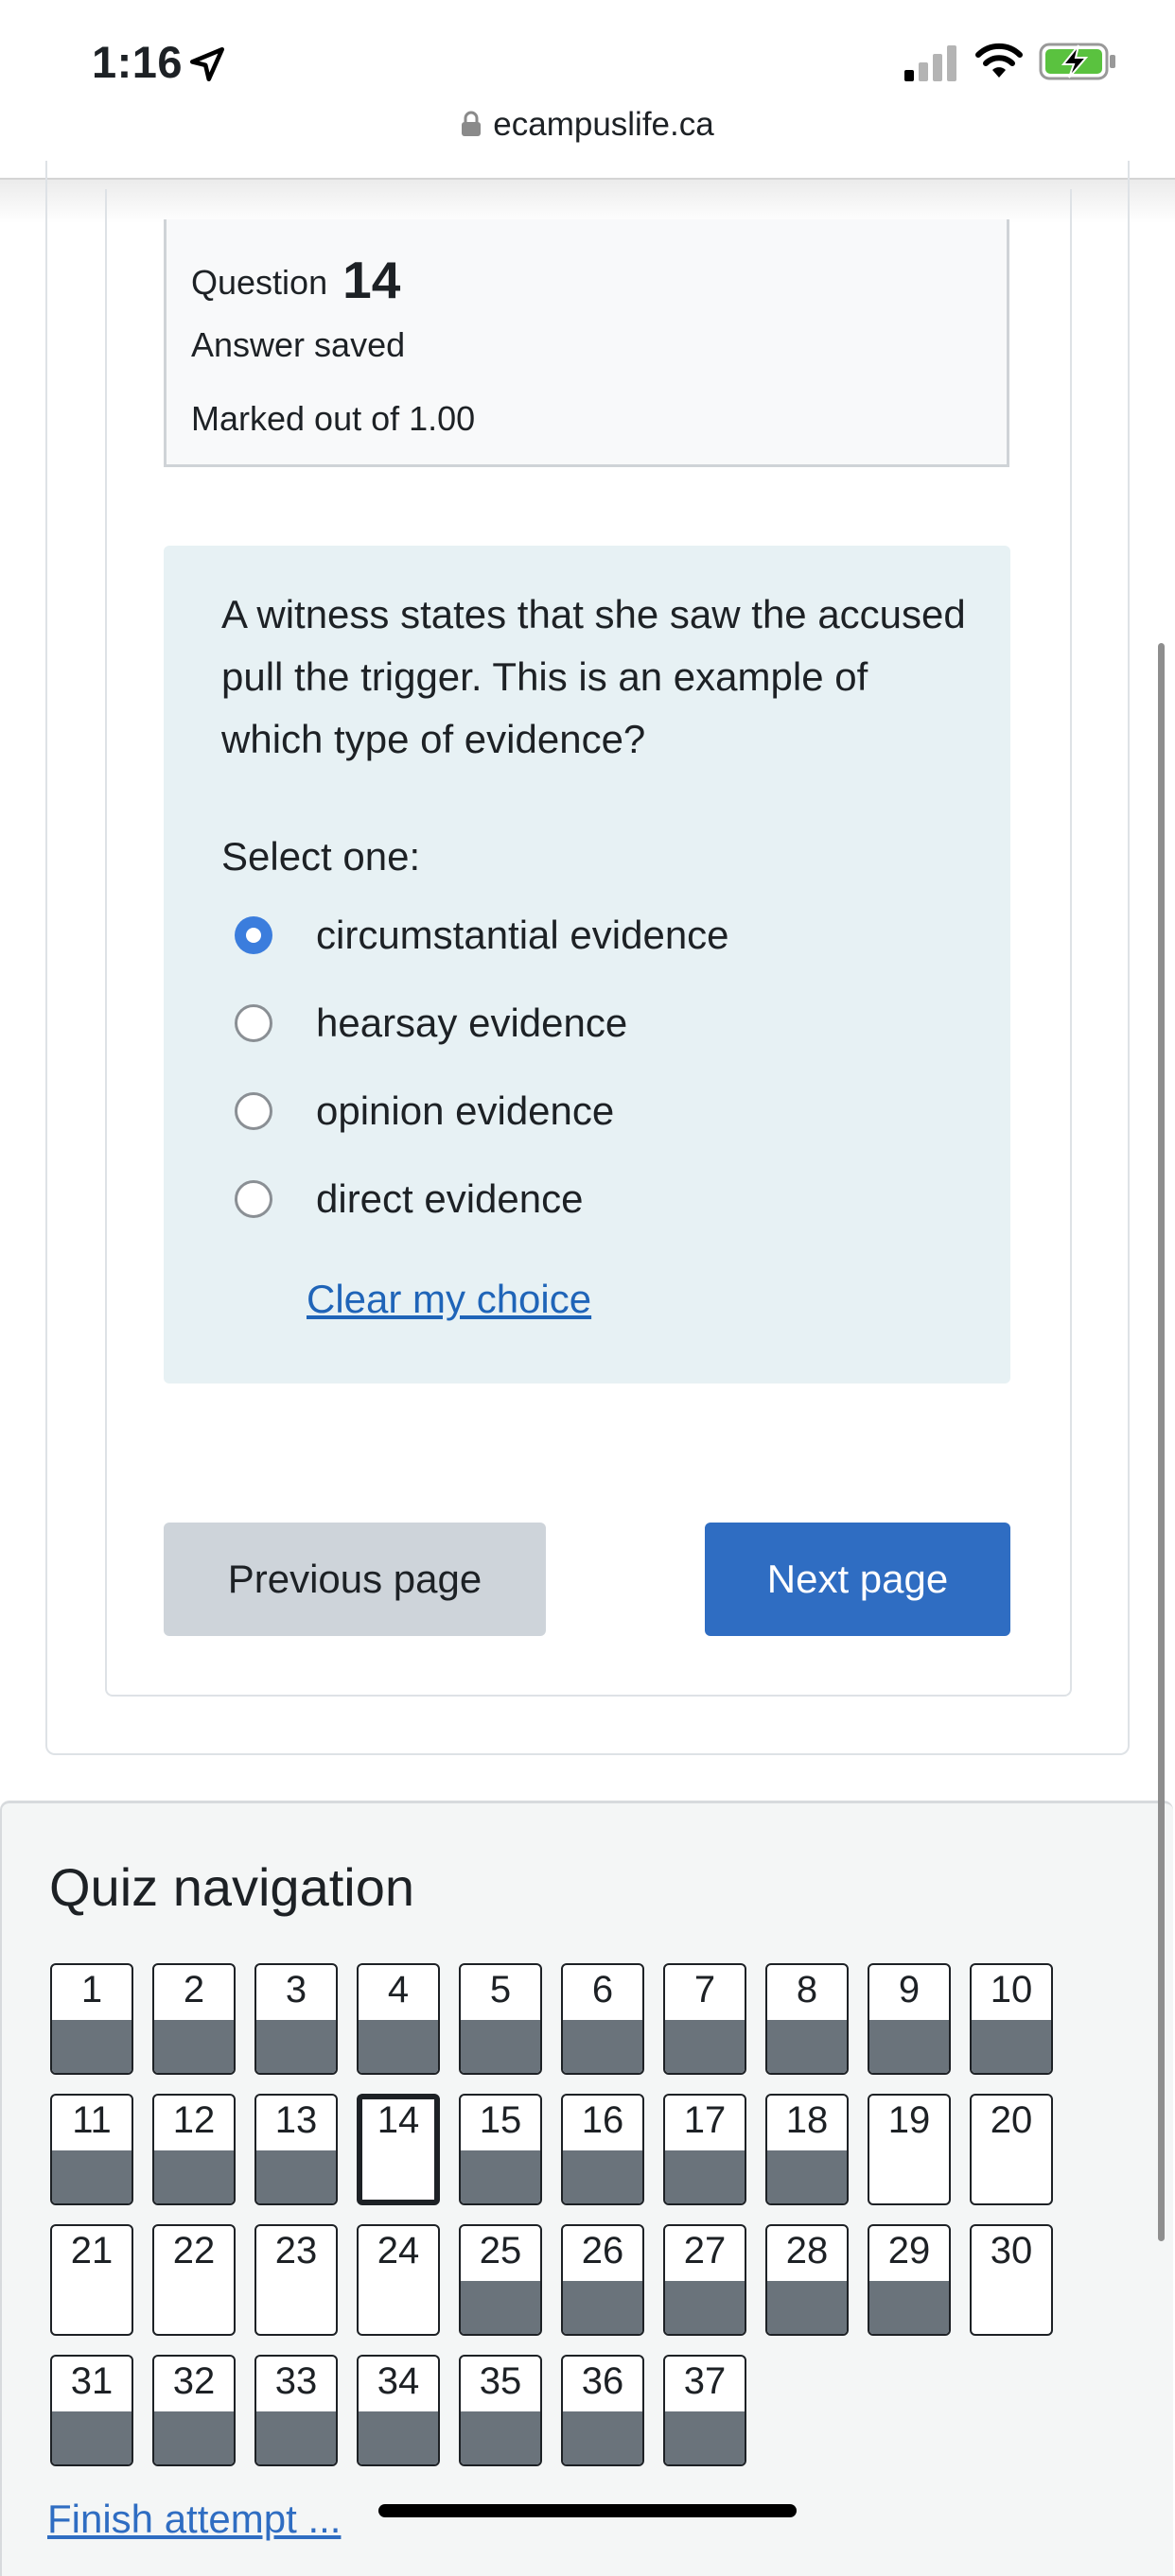  I want to click on question-grade: Marked out of 1.00, so click(334, 418).